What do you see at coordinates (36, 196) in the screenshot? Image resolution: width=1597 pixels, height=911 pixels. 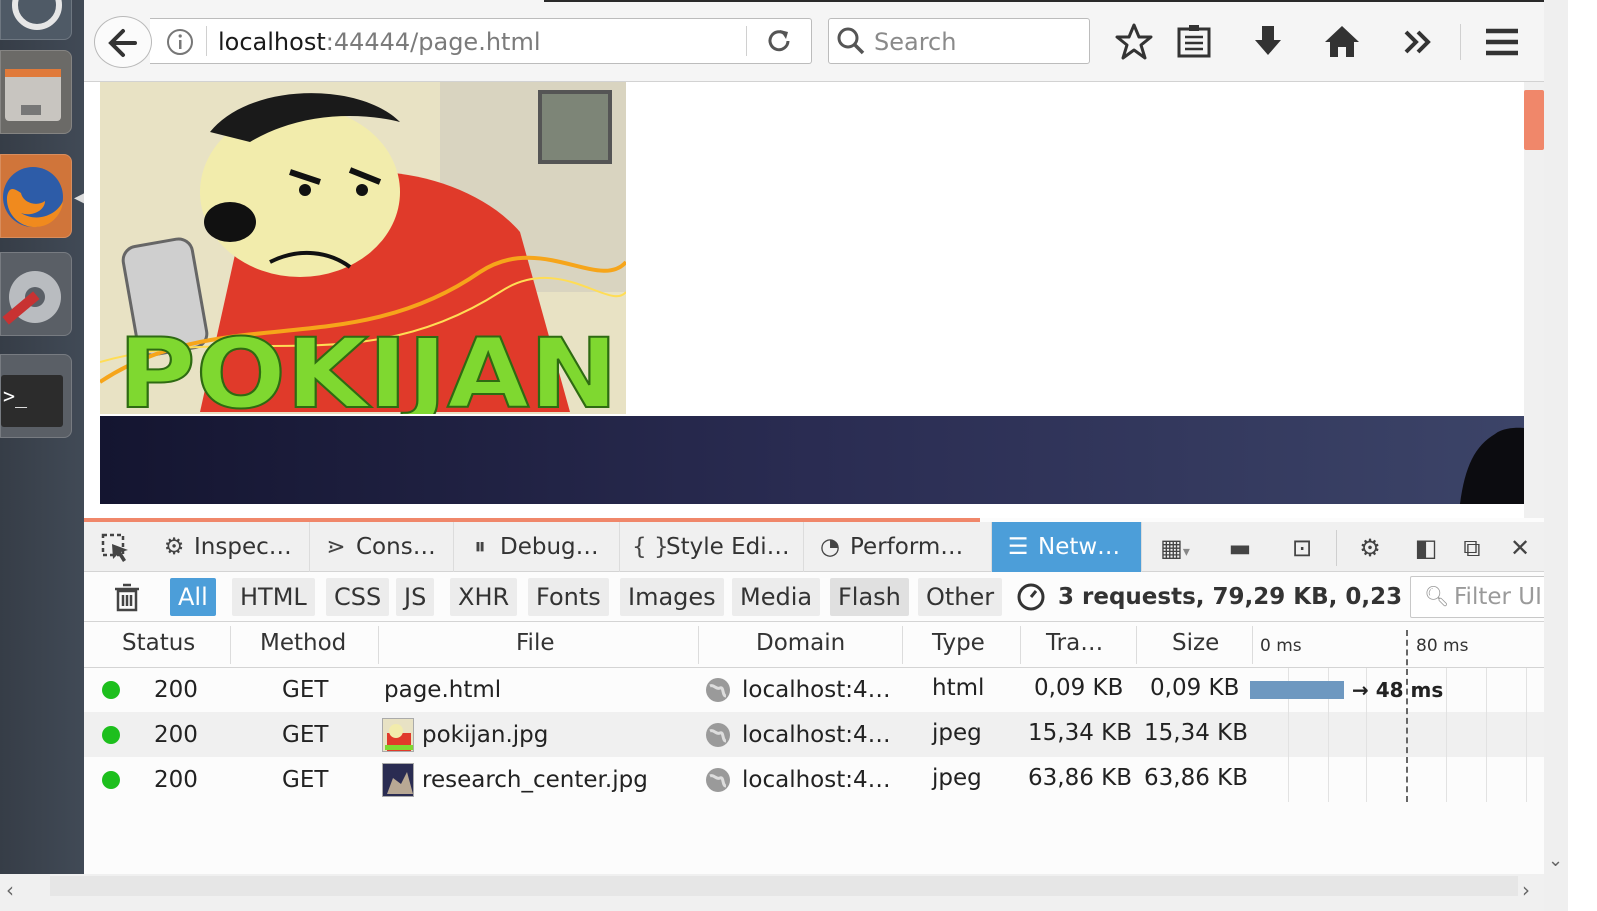 I see `firefox-icon` at bounding box center [36, 196].